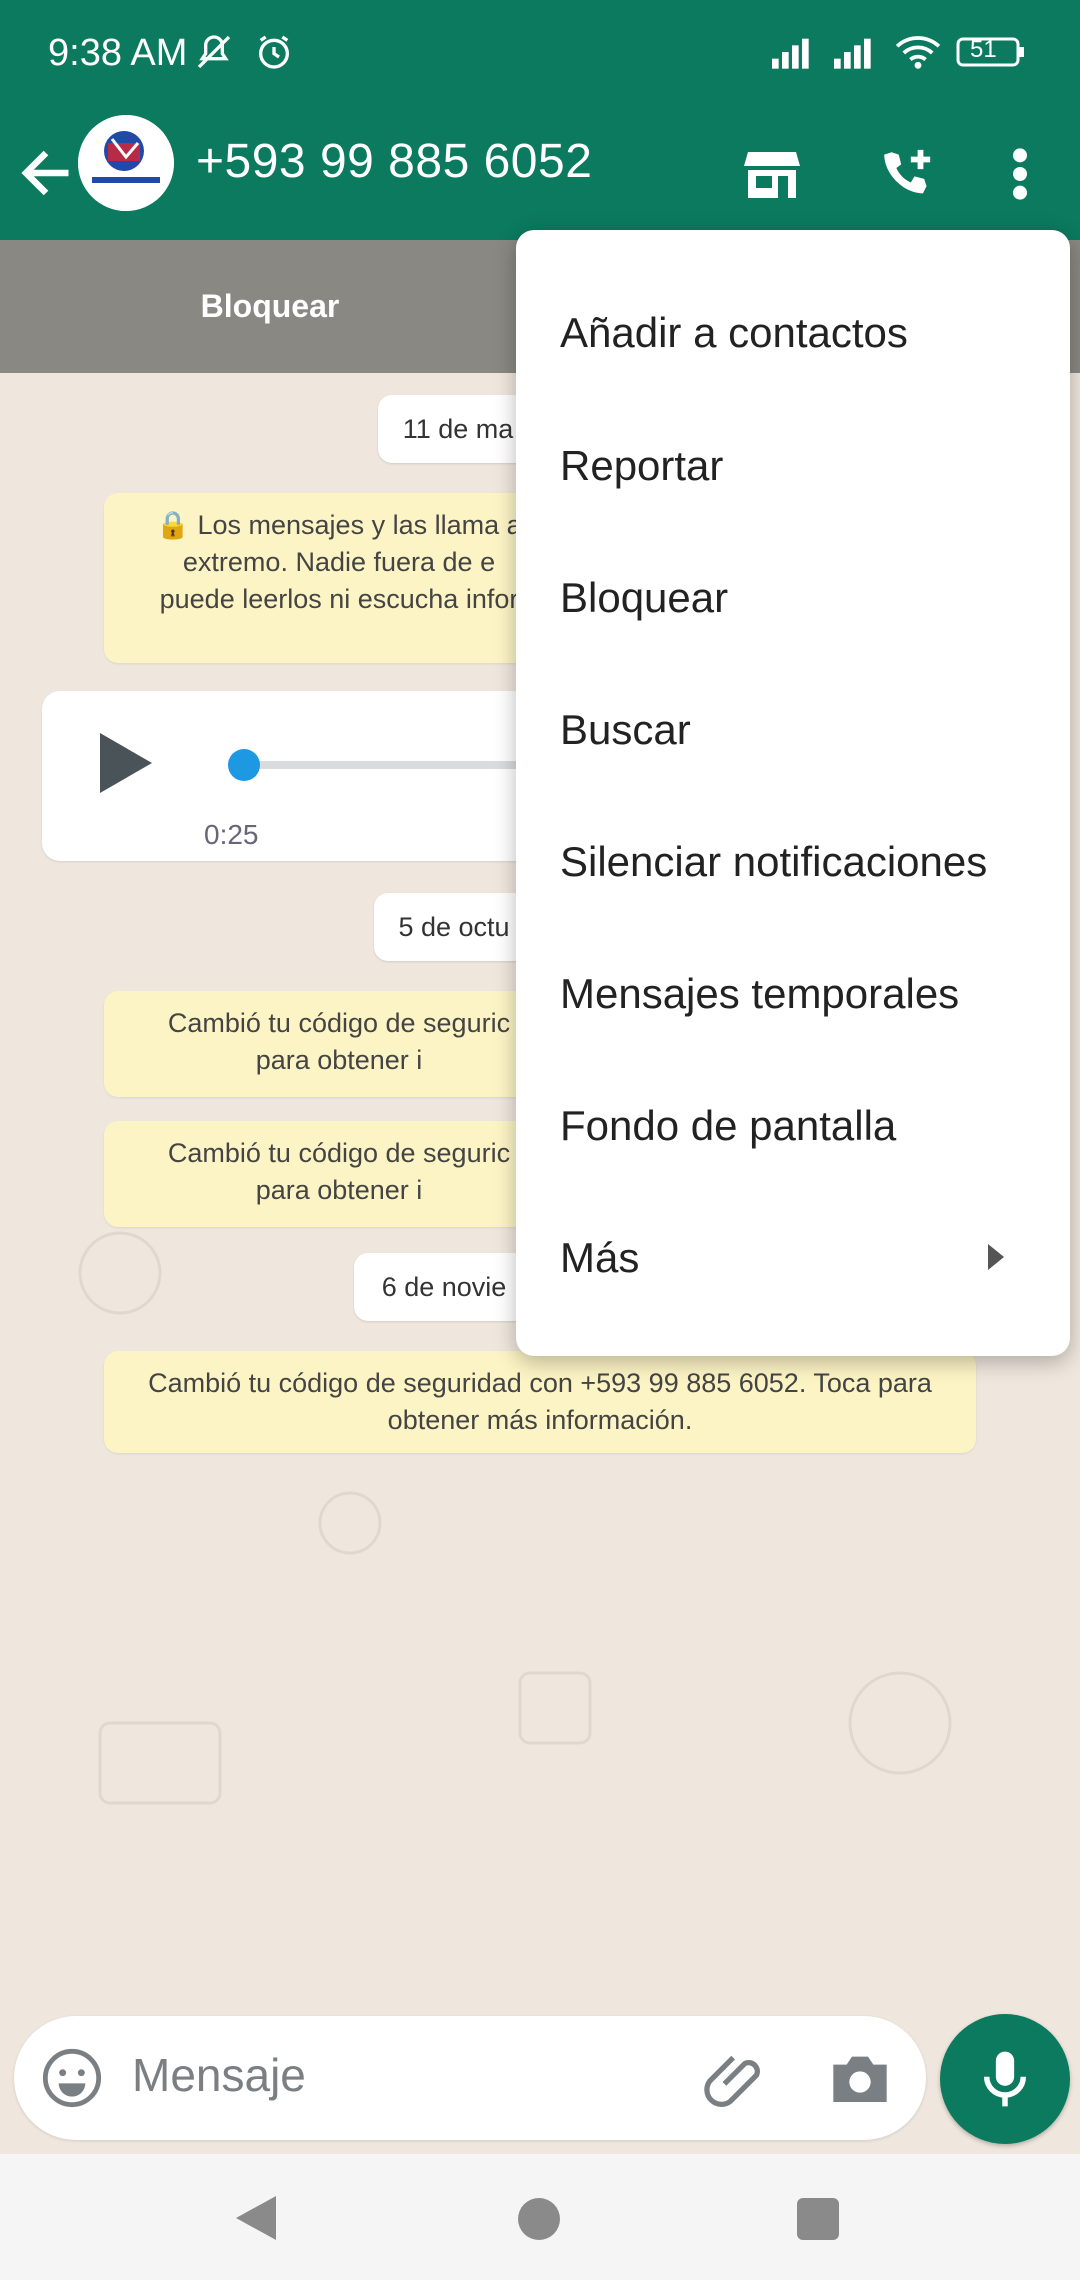 The width and height of the screenshot is (1080, 2280). Describe the element at coordinates (458, 429) in the screenshot. I see `date-pill: 11 de ma` at that location.